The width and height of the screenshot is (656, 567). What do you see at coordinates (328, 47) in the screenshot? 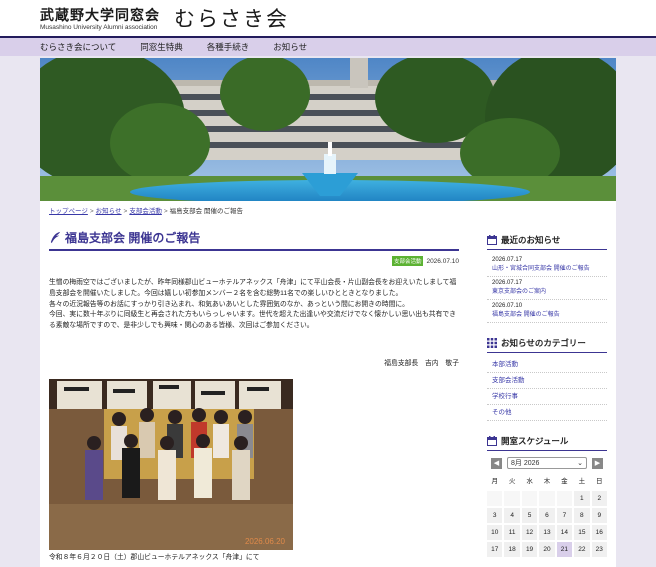
I see `global-nav: むらさき会について 同窓生特典 各種手続き お知らせ` at bounding box center [328, 47].